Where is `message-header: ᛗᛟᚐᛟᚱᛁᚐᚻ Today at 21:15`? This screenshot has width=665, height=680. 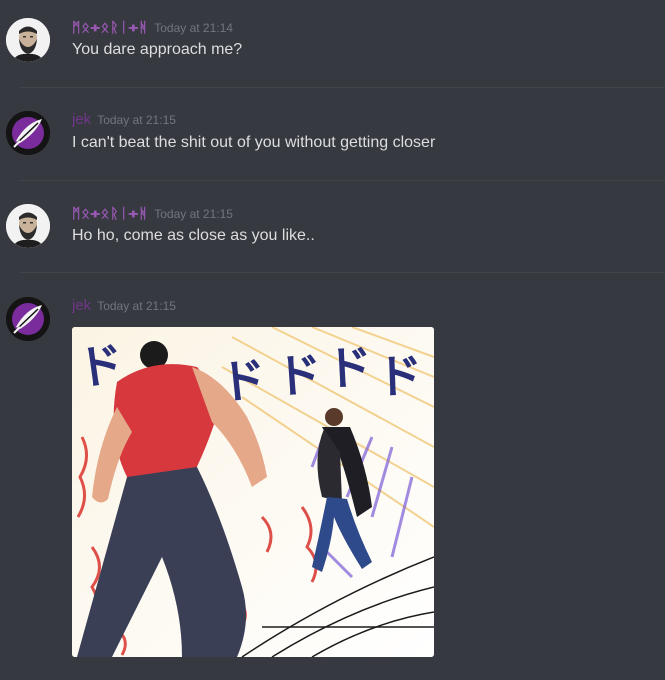
message-header: ᛗᛟᚐᛟᚱᛁᚐᚻ Today at 21:15 is located at coordinates (152, 213).